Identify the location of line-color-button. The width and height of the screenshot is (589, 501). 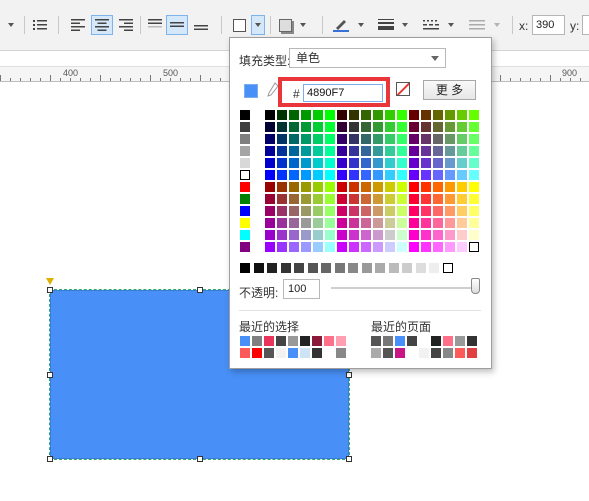
(341, 25).